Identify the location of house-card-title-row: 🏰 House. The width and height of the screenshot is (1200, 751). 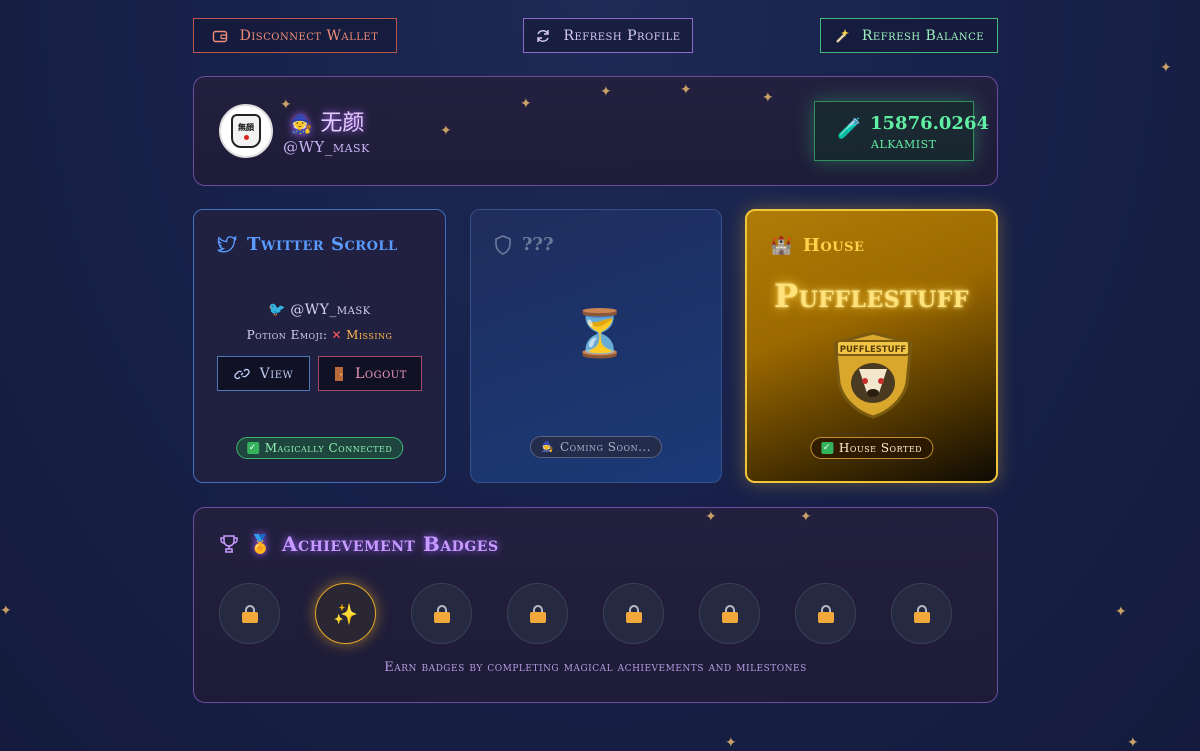
(817, 245).